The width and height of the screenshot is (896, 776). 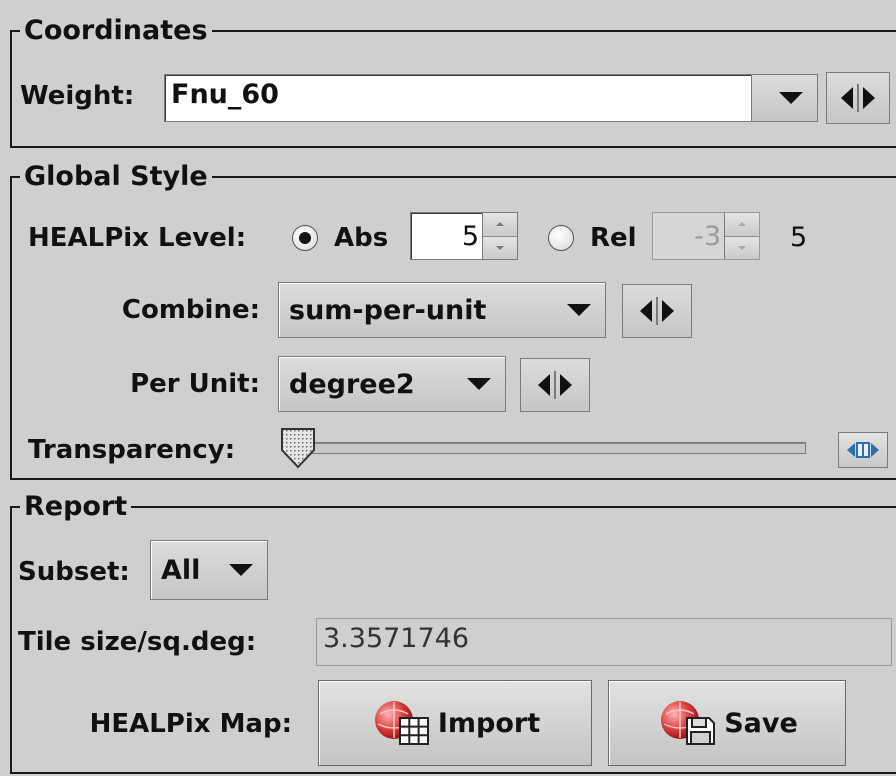 I want to click on healpix-map-label: HEALPix Map:, so click(x=190, y=724).